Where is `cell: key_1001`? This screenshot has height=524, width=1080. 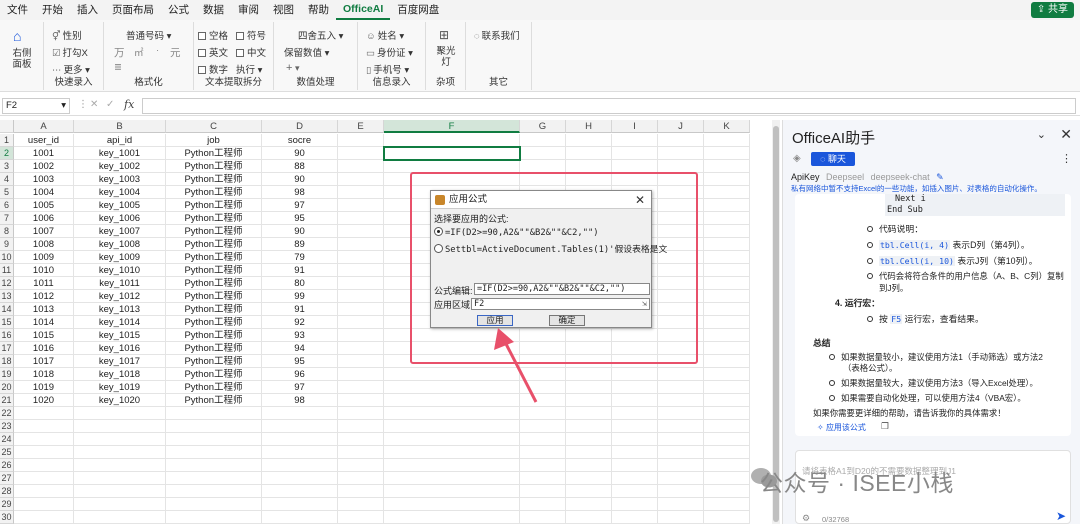
cell: key_1001 is located at coordinates (120, 153).